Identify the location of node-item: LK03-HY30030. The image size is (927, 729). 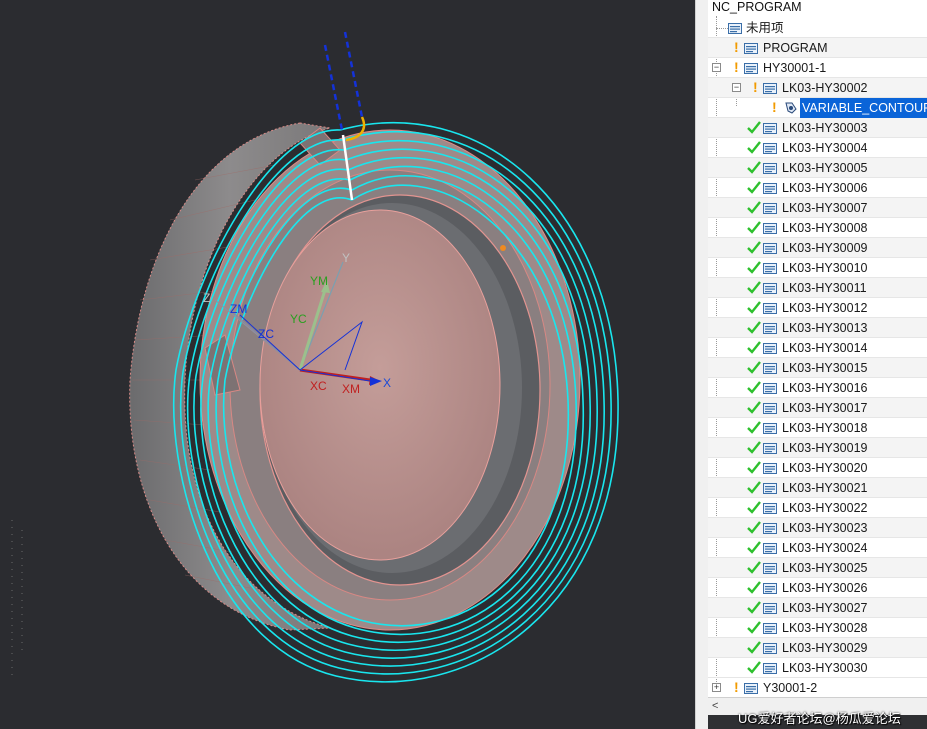
(817, 668).